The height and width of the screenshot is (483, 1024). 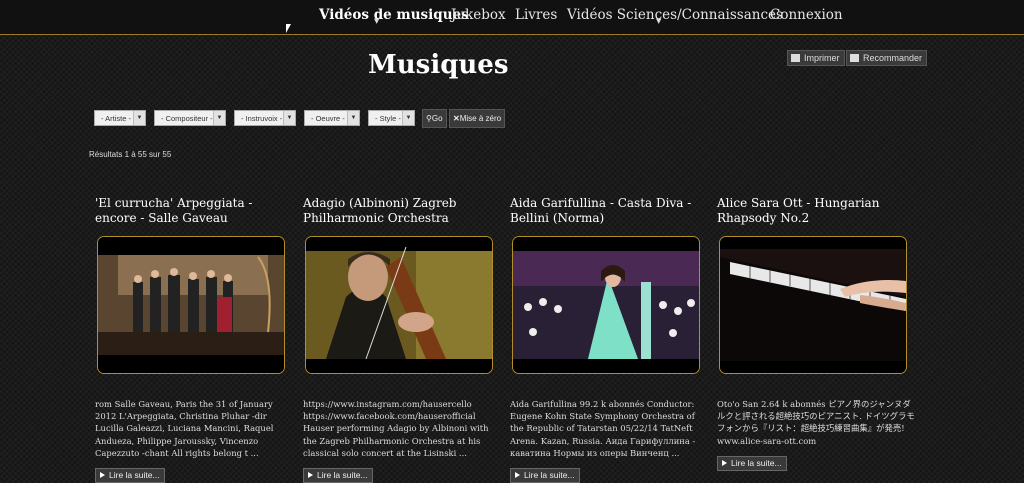 I want to click on opera-singer-image, so click(x=606, y=305).